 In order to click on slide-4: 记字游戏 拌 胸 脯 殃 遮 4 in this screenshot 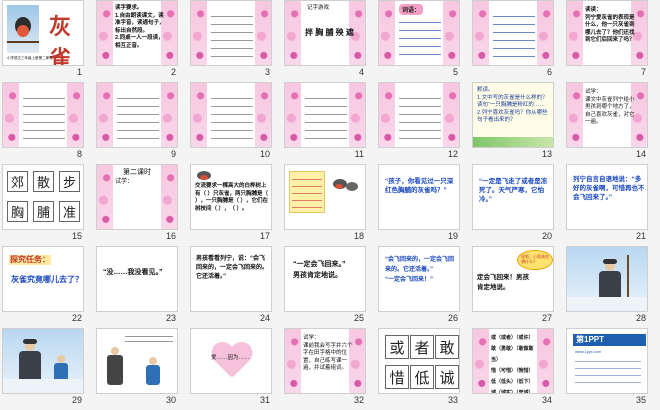, I will do `click(325, 40)`.